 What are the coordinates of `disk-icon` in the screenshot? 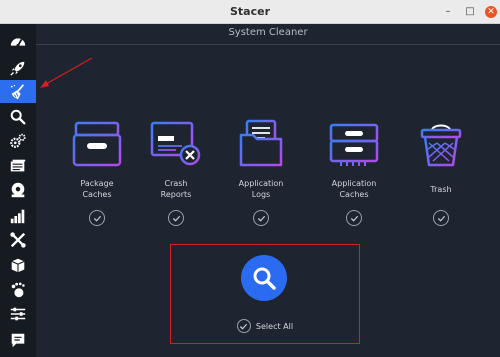 It's located at (18, 189).